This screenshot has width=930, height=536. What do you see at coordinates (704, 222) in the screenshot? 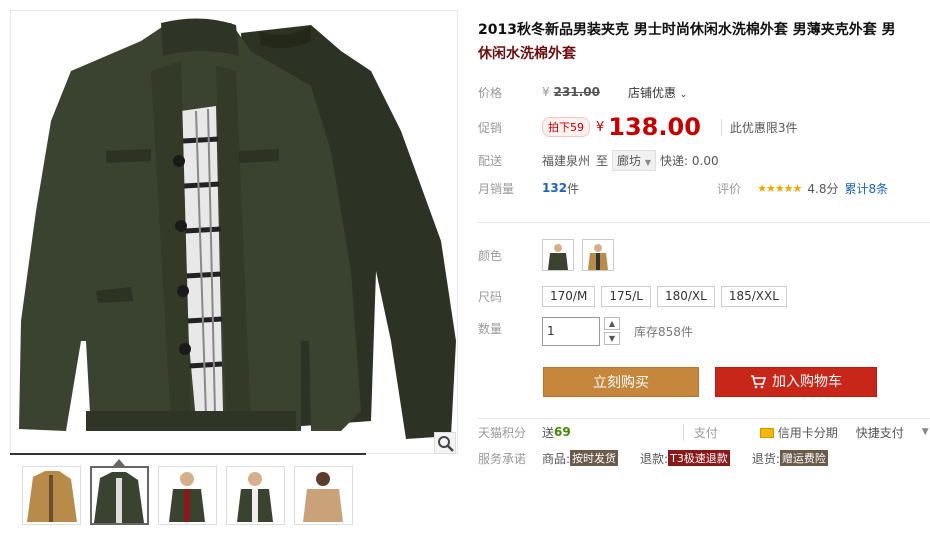
I see `info-divider` at bounding box center [704, 222].